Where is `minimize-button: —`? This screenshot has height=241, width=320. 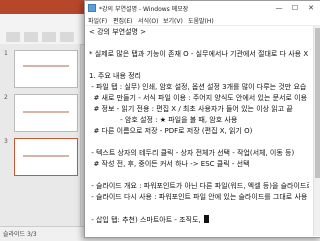
minimize-button: — is located at coordinates (279, 8).